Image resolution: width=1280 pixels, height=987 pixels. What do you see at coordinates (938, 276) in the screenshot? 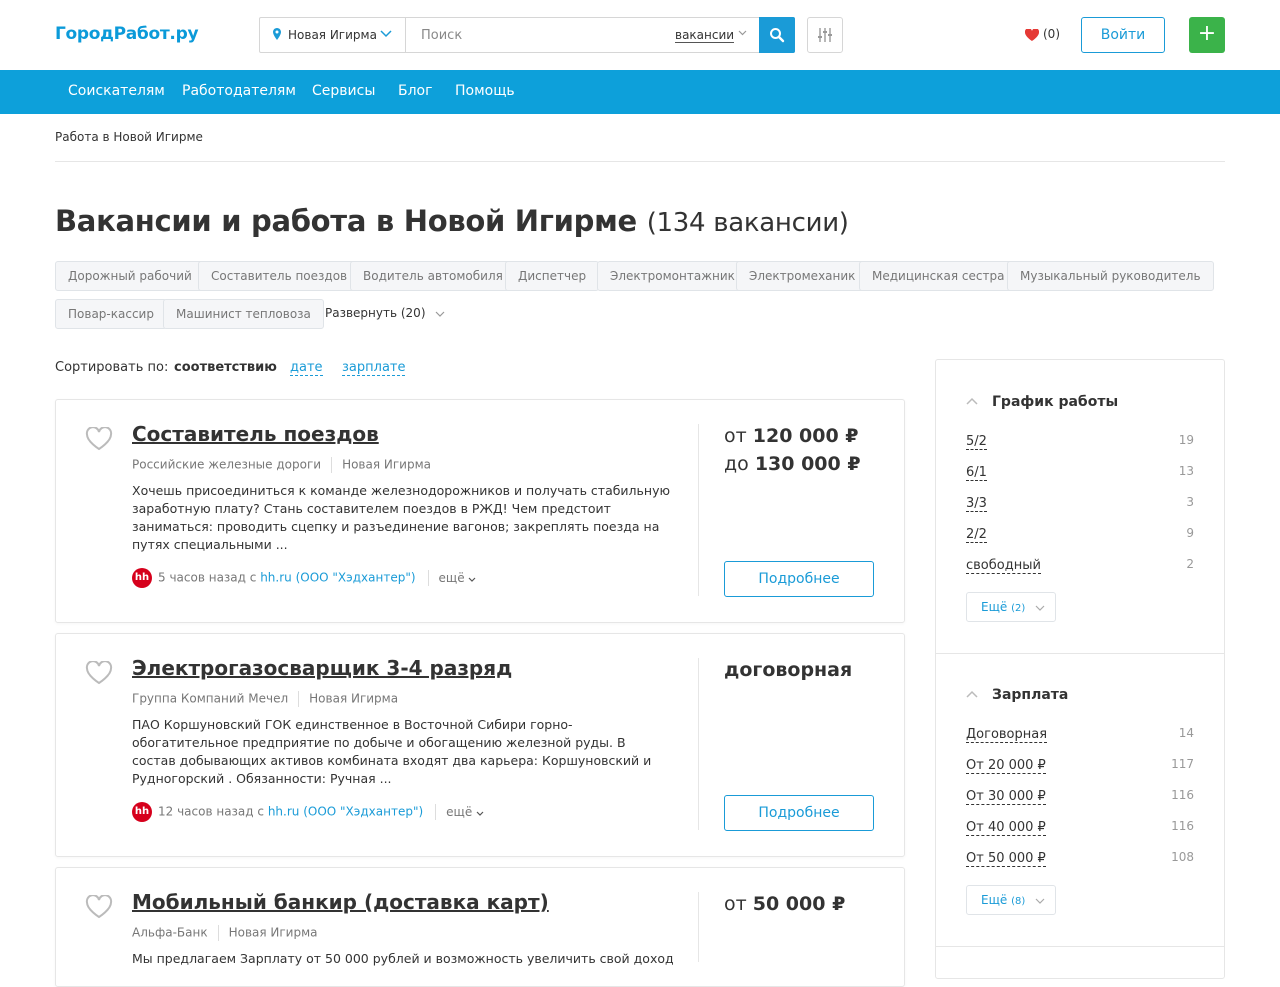
I see `tag-chip: Медицинская сестра` at bounding box center [938, 276].